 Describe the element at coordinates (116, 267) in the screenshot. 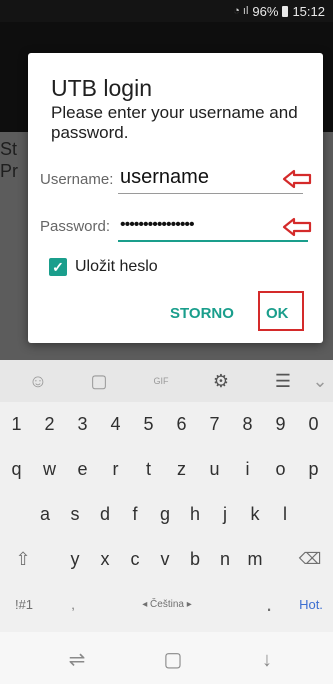

I see `save-password-label: Uložit heslo` at that location.